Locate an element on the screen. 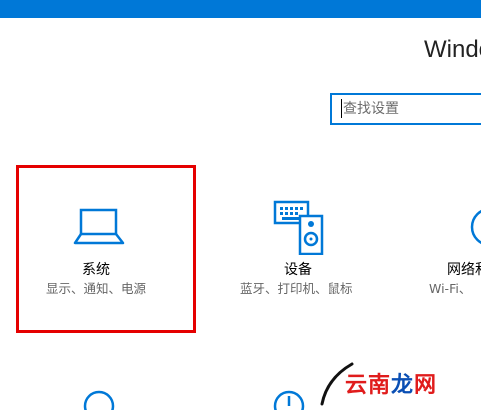  text-caret is located at coordinates (341, 108).